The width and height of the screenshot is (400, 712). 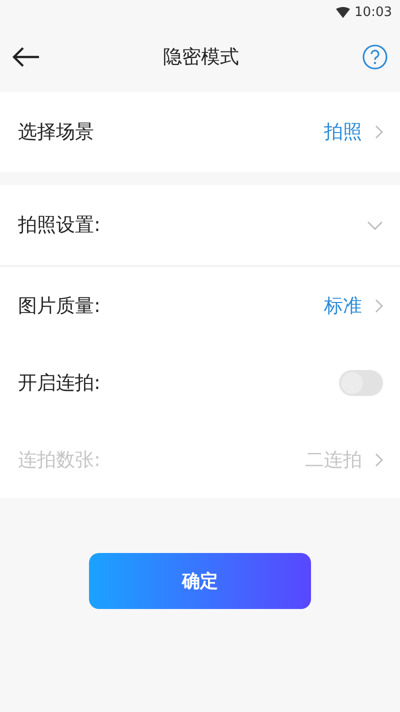 I want to click on row-label: 选择场景, so click(x=56, y=132).